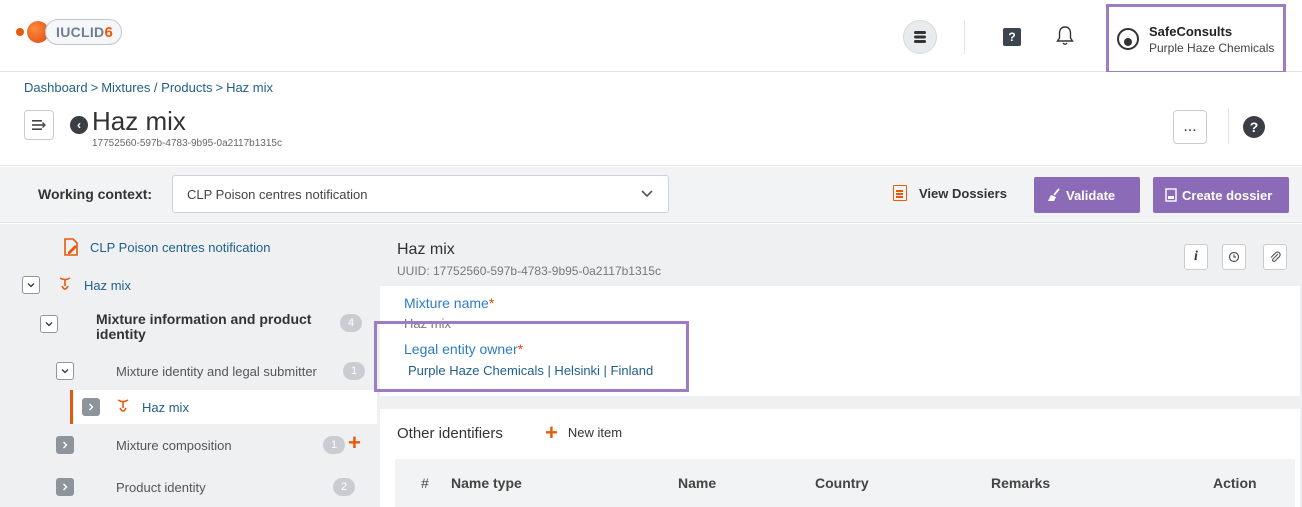 This screenshot has height=507, width=1302. Describe the element at coordinates (450, 433) in the screenshot. I see `other-identifiers-title: Other identifiers` at that location.